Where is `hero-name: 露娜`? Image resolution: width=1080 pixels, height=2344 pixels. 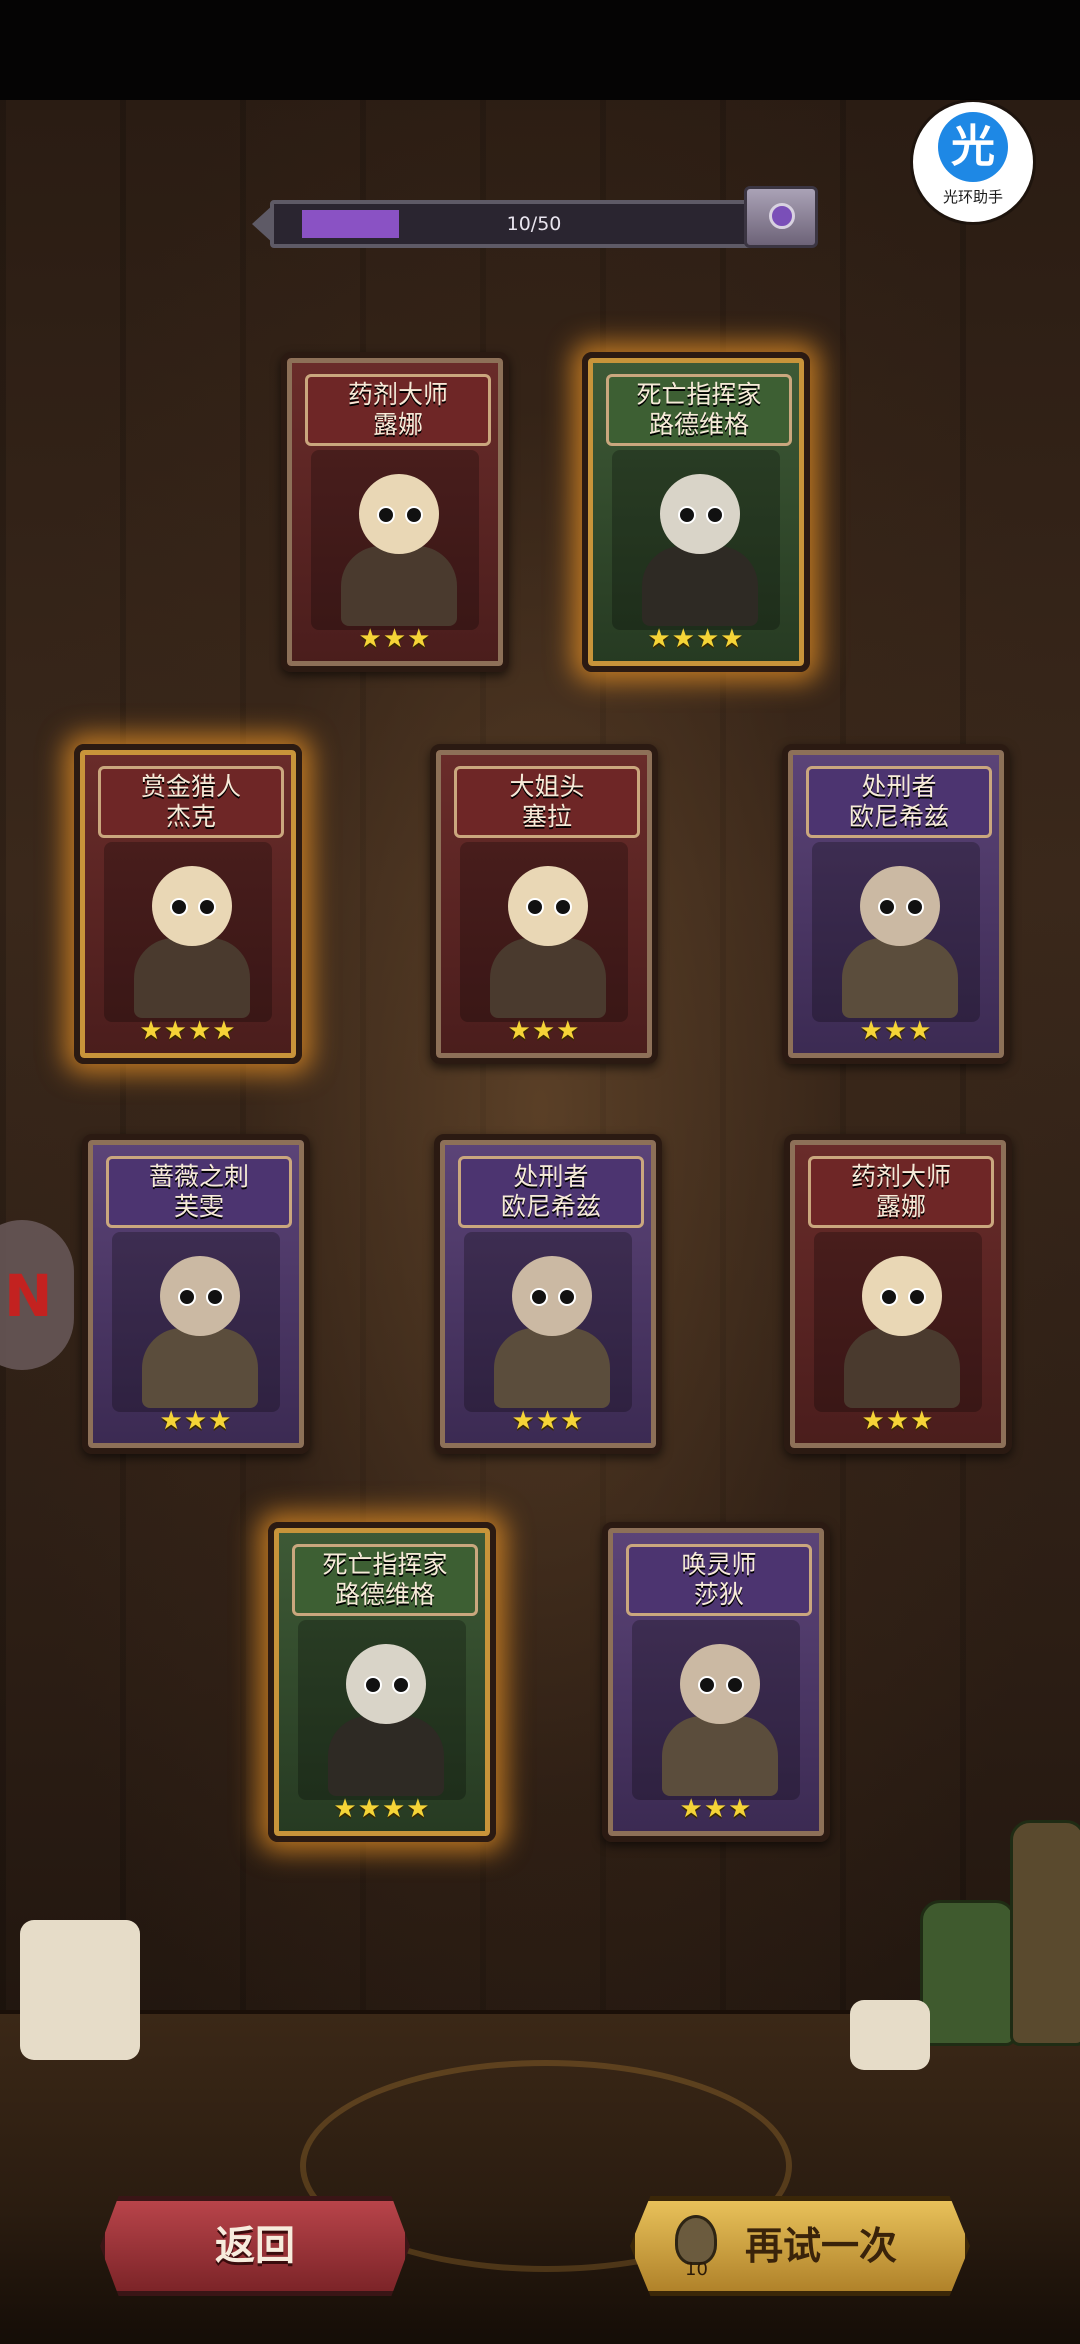
hero-name: 露娜 is located at coordinates (397, 424).